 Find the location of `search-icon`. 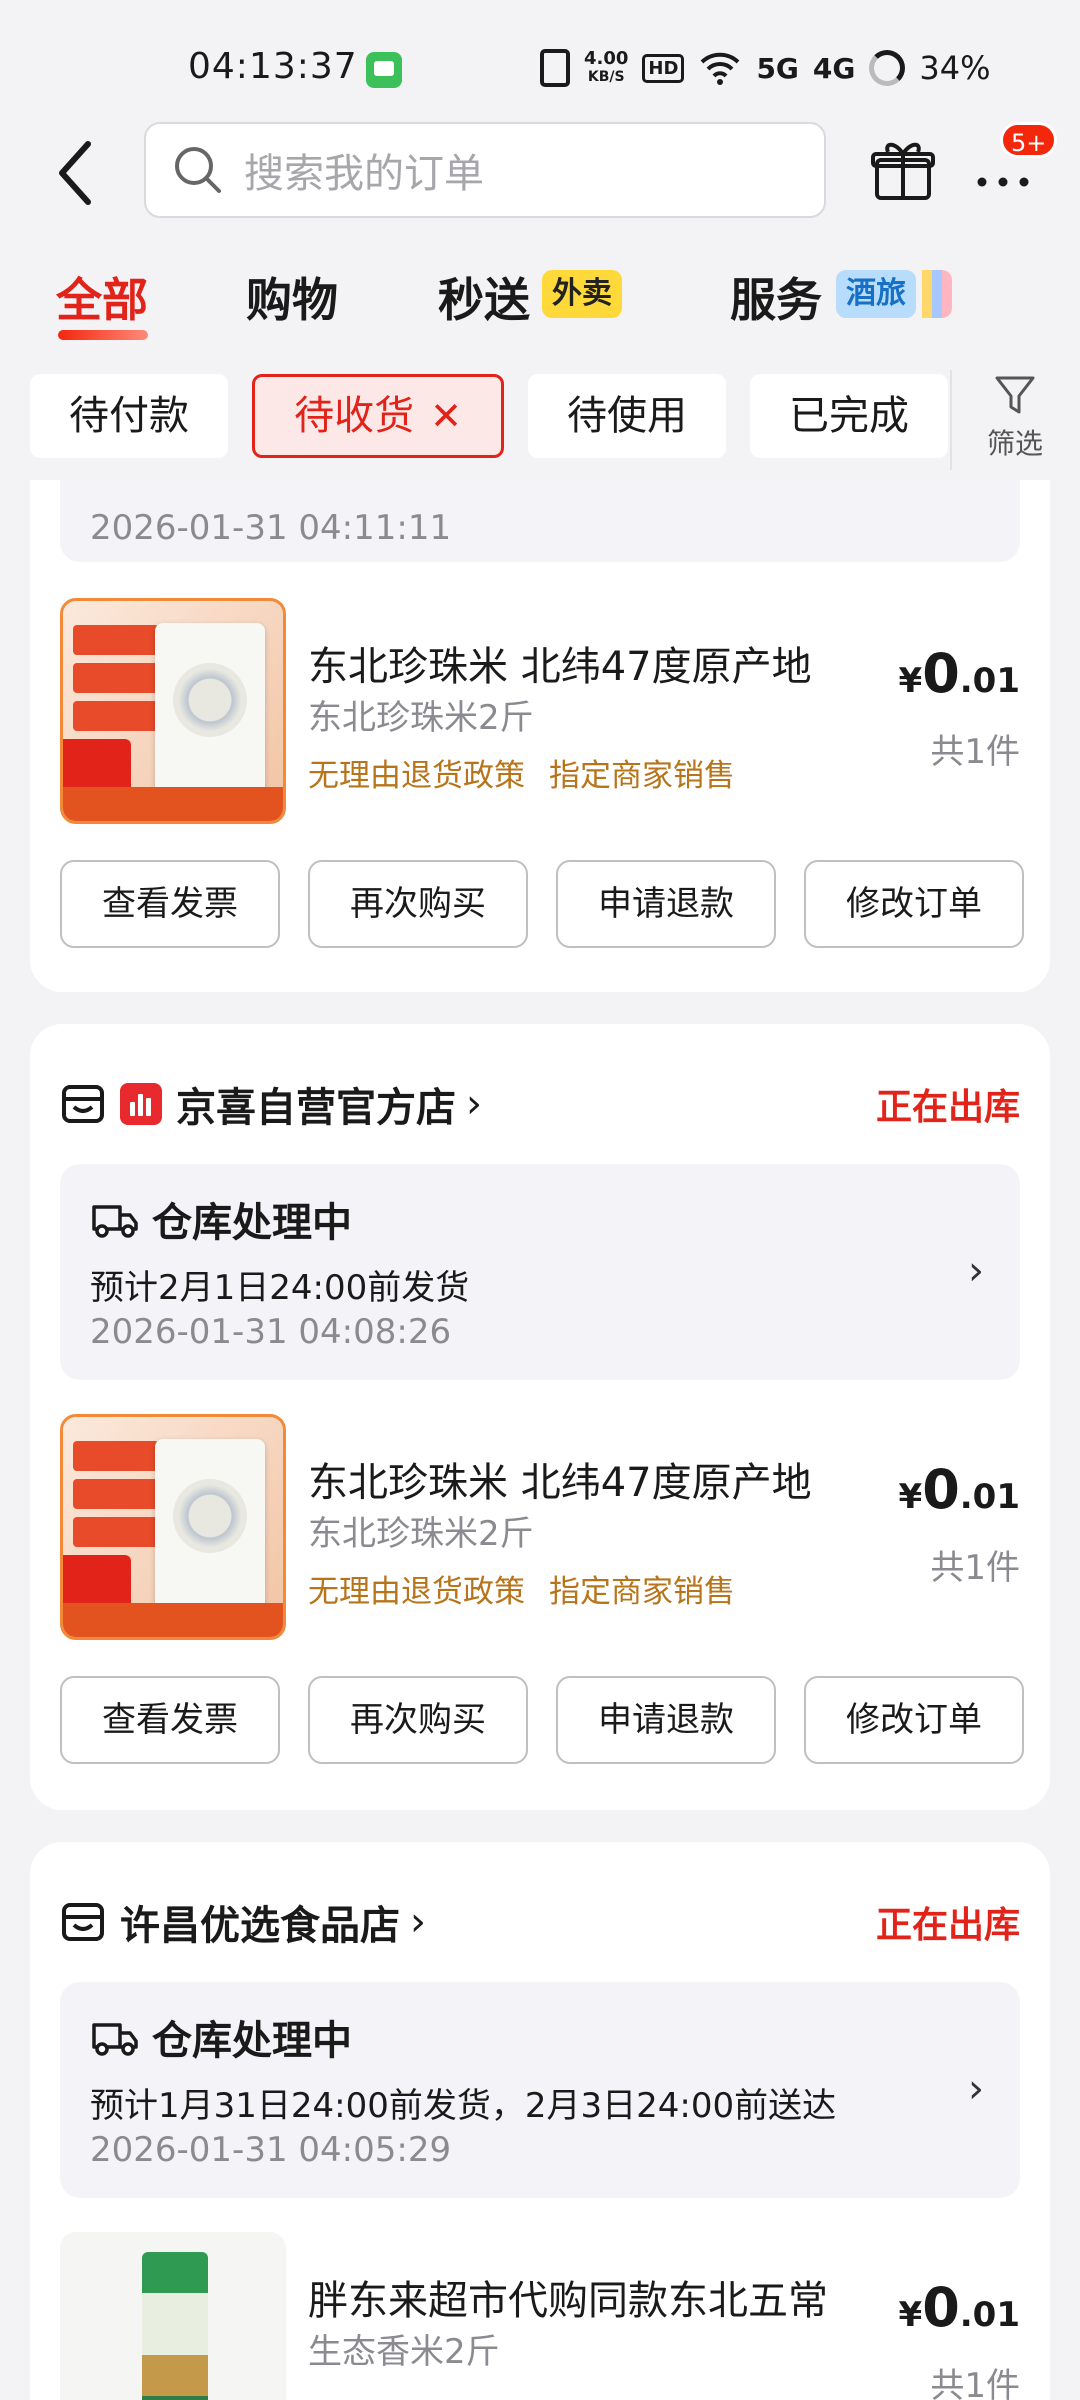

search-icon is located at coordinates (198, 170).